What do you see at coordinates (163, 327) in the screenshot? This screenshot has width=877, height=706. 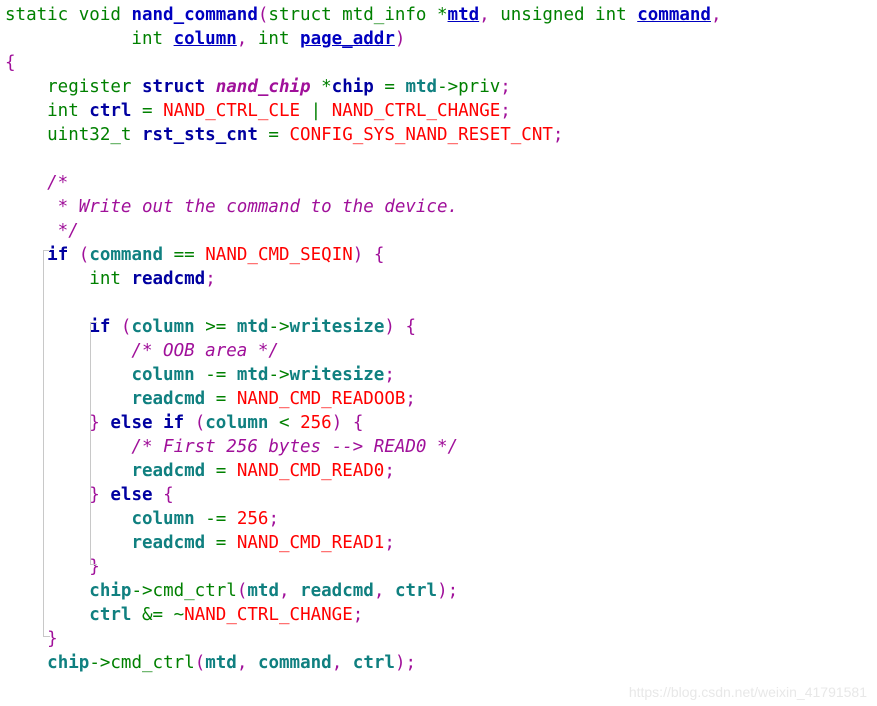 I see `token-ident-14-4: column` at bounding box center [163, 327].